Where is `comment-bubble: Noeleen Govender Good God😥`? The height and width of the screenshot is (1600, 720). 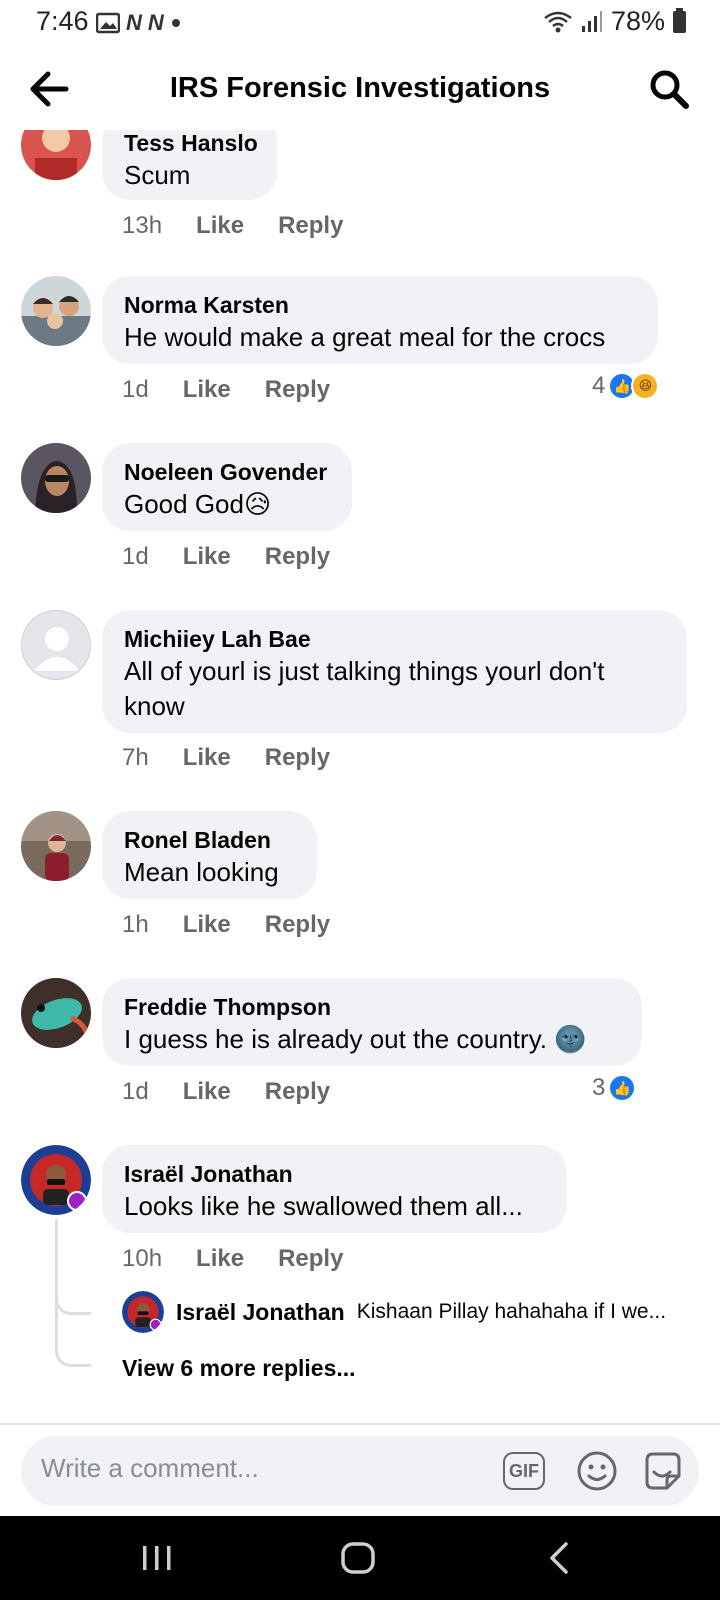 comment-bubble: Noeleen Govender Good God😥 is located at coordinates (227, 487).